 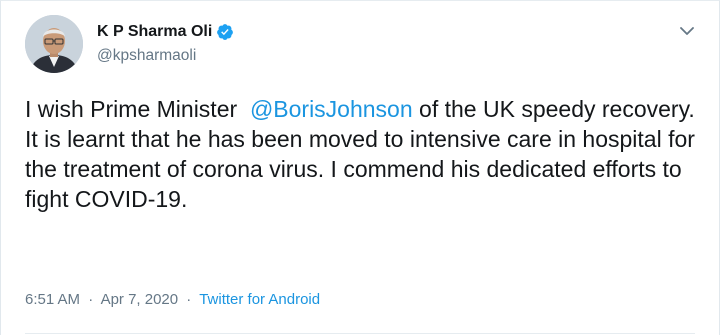 What do you see at coordinates (331, 109) in the screenshot?
I see `mention-link: @BorisJohnson` at bounding box center [331, 109].